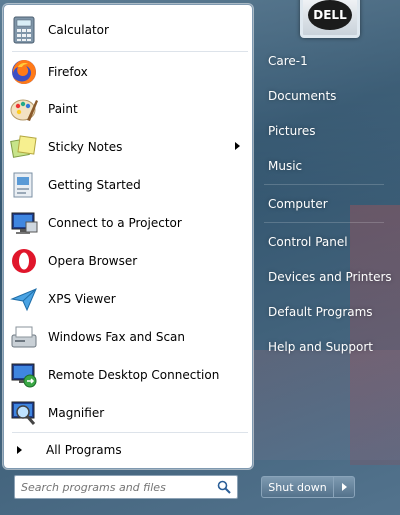 The width and height of the screenshot is (400, 515). I want to click on program-magnifier: Magnifier, so click(128, 413).